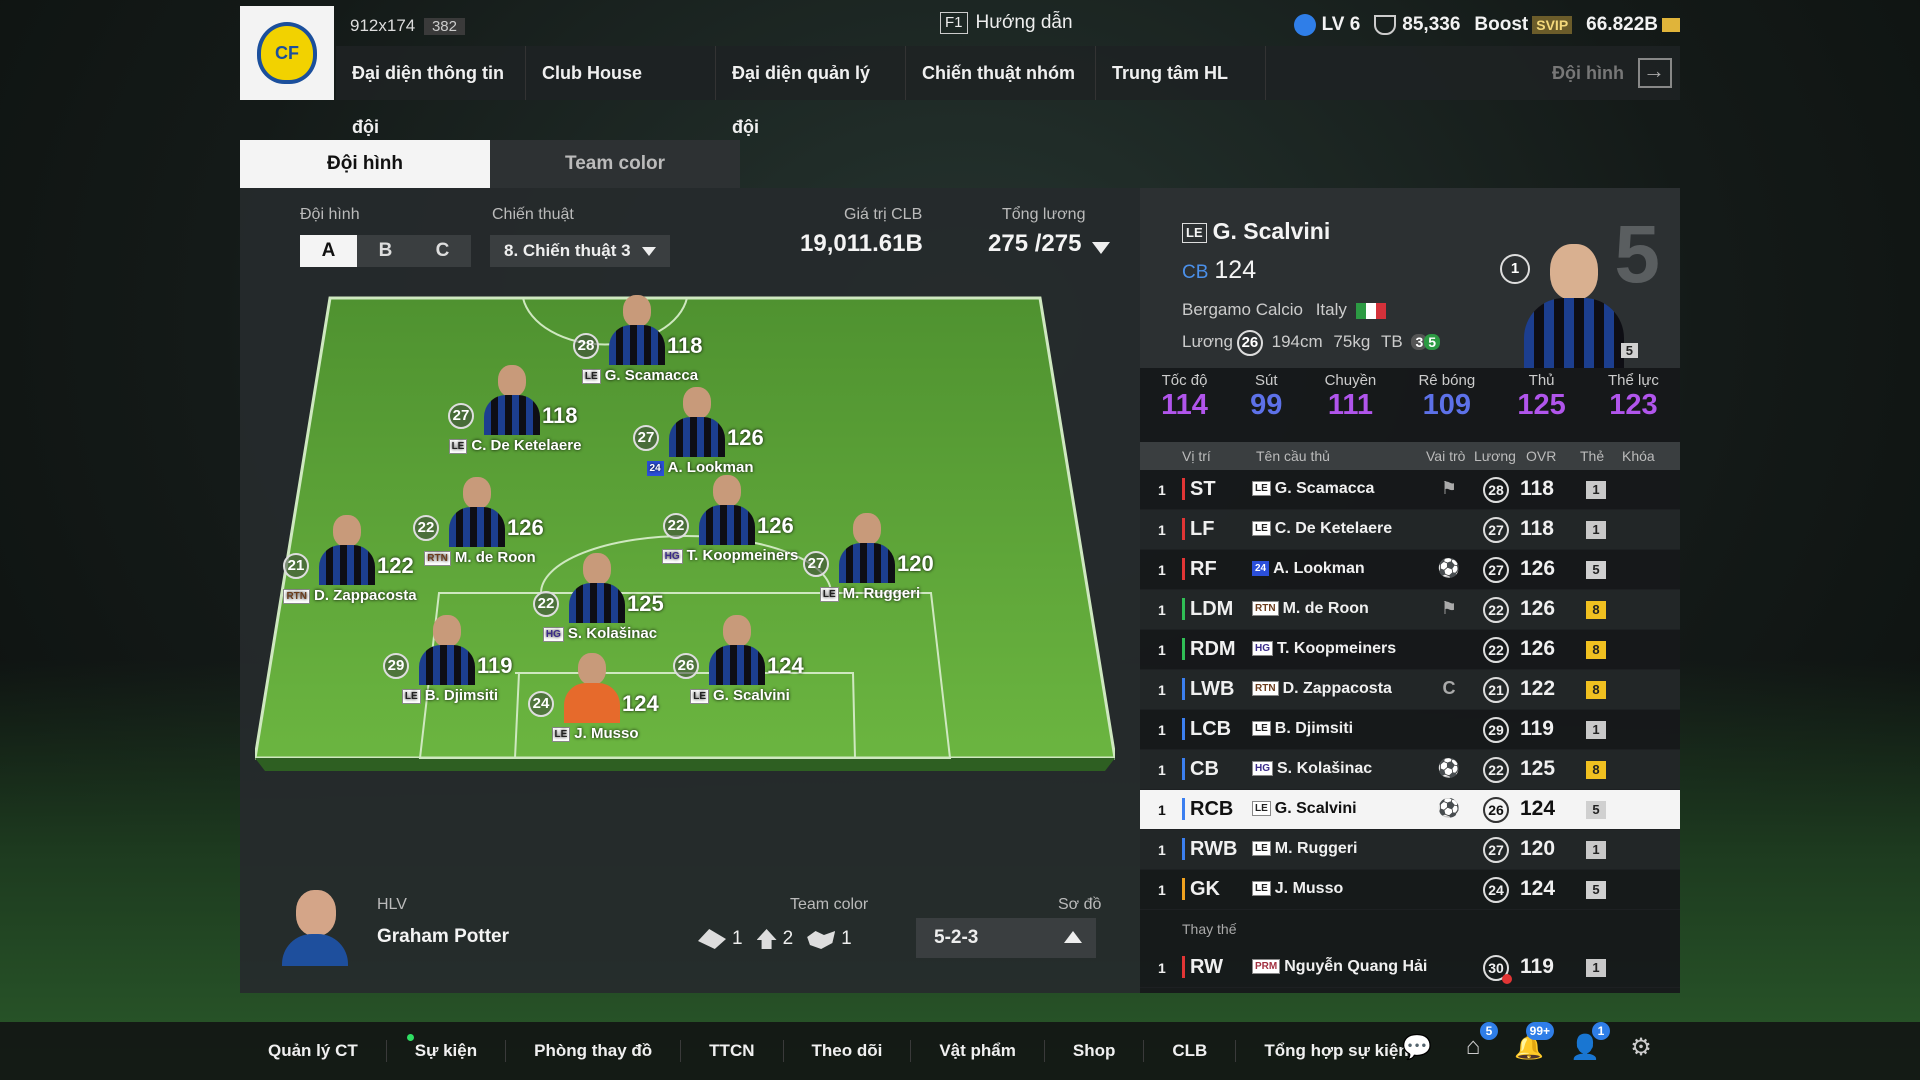 The width and height of the screenshot is (1920, 1080). I want to click on nav-team-info: Đại diện thông tin đội, so click(431, 91).